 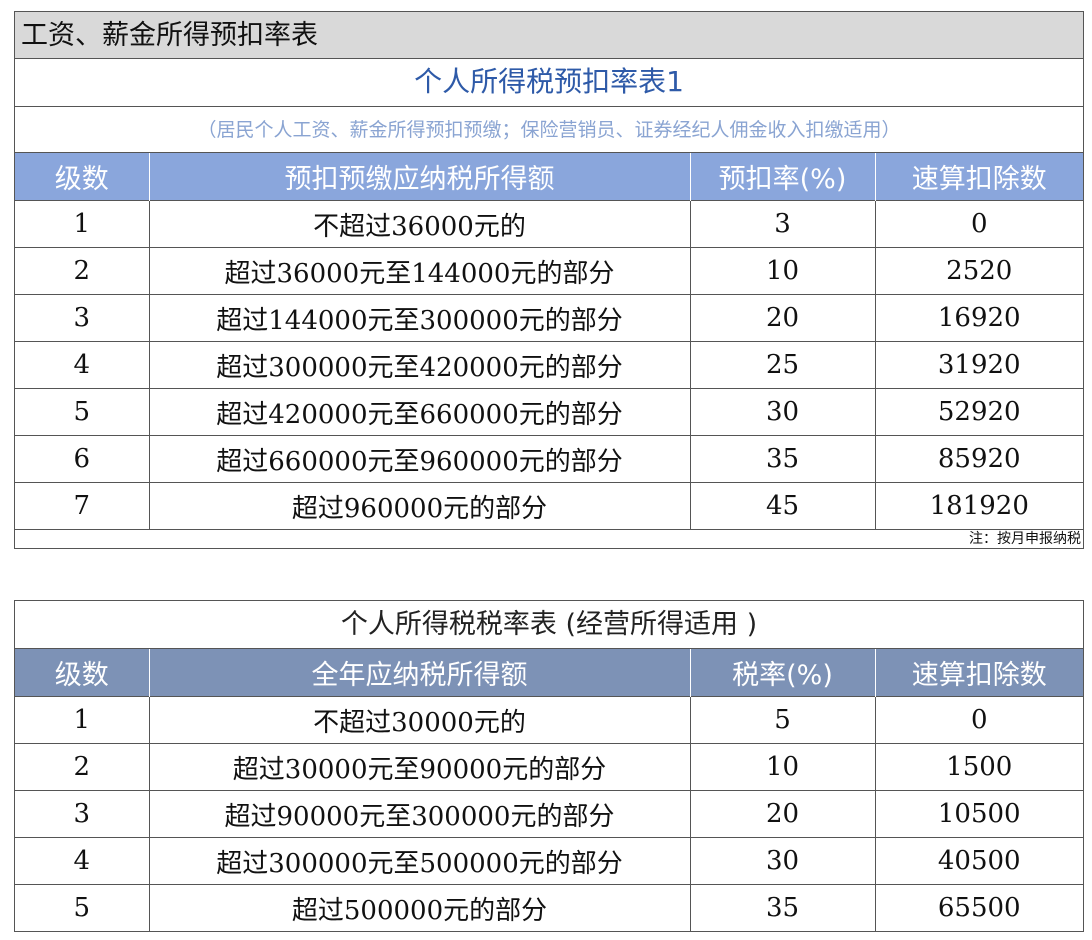 I want to click on rate-cell: 3, so click(x=782, y=224).